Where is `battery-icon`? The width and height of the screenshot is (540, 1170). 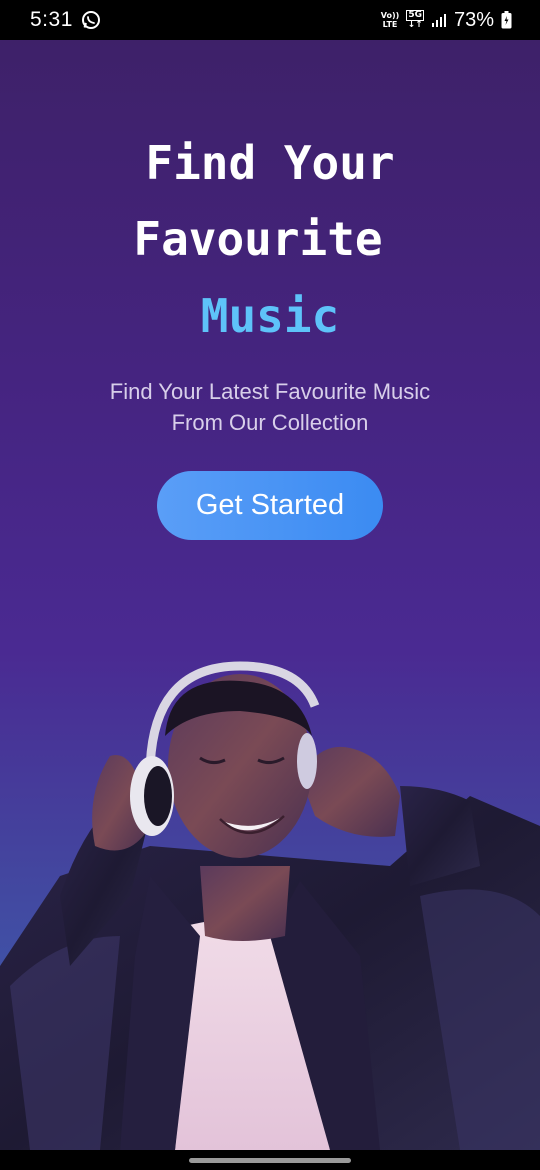 battery-icon is located at coordinates (506, 20).